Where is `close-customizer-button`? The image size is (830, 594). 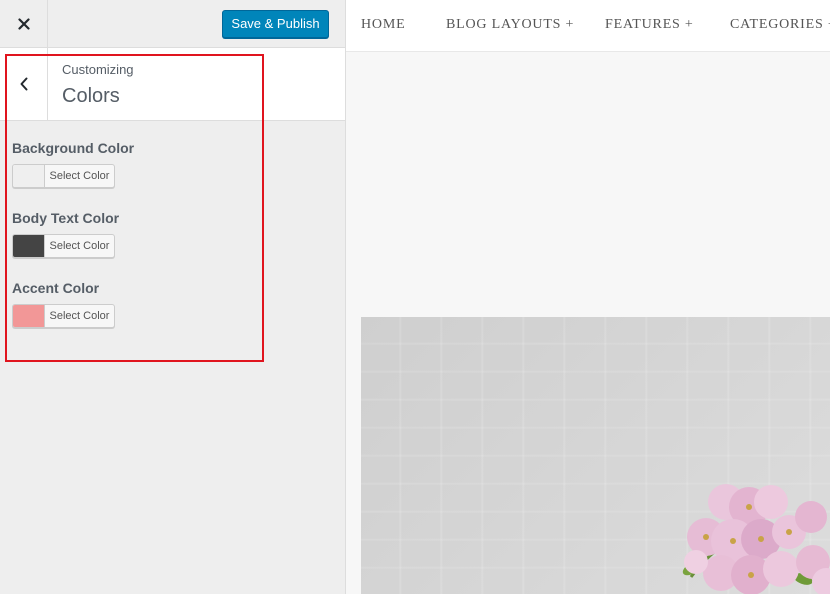
close-customizer-button is located at coordinates (24, 23).